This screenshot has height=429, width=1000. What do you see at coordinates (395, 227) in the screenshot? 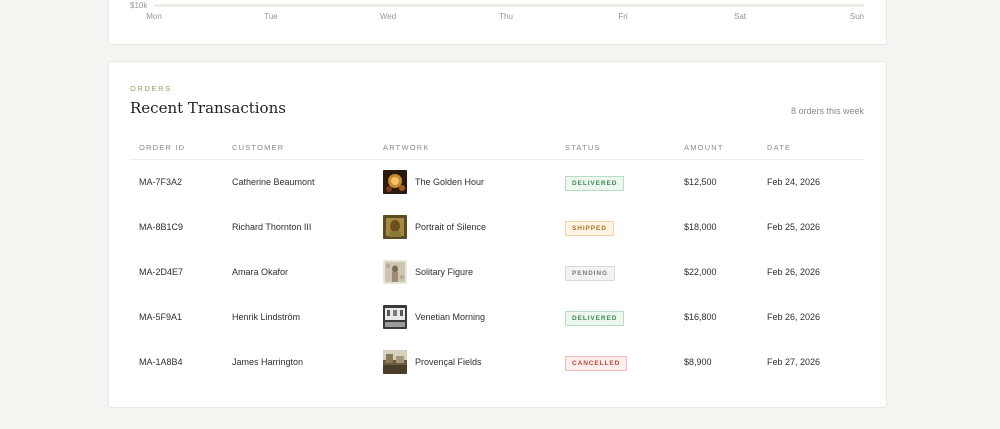
I see `portrait-of-silence-thumbnail` at bounding box center [395, 227].